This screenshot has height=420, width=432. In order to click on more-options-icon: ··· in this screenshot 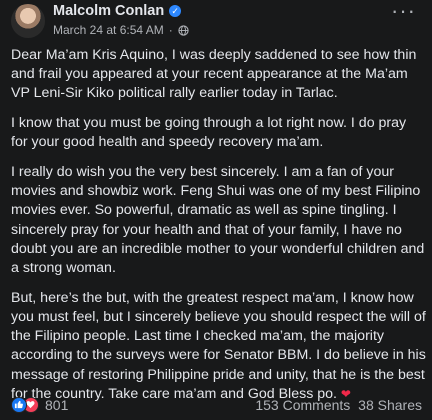, I will do `click(403, 11)`.